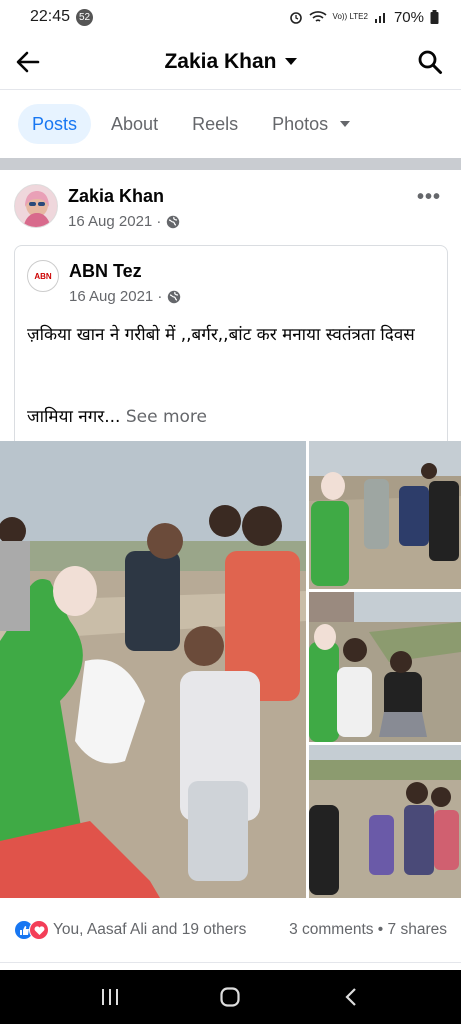  I want to click on app-bar-title: Zakia Khan, so click(220, 61).